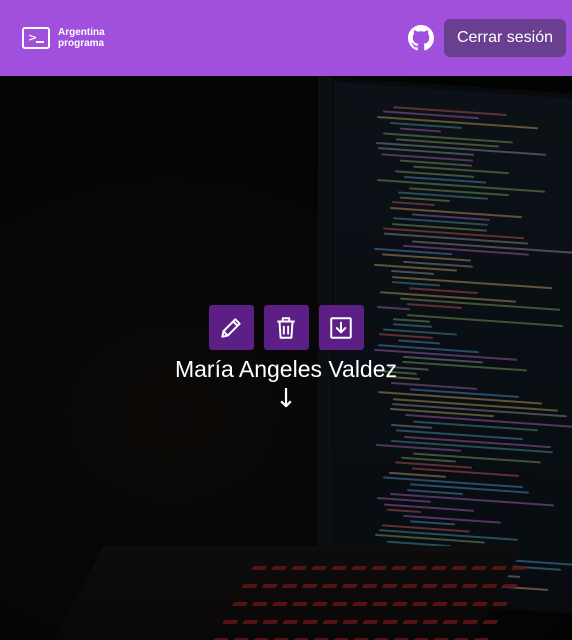 This screenshot has height=640, width=572. I want to click on brand-line-1: Argentina, so click(81, 32).